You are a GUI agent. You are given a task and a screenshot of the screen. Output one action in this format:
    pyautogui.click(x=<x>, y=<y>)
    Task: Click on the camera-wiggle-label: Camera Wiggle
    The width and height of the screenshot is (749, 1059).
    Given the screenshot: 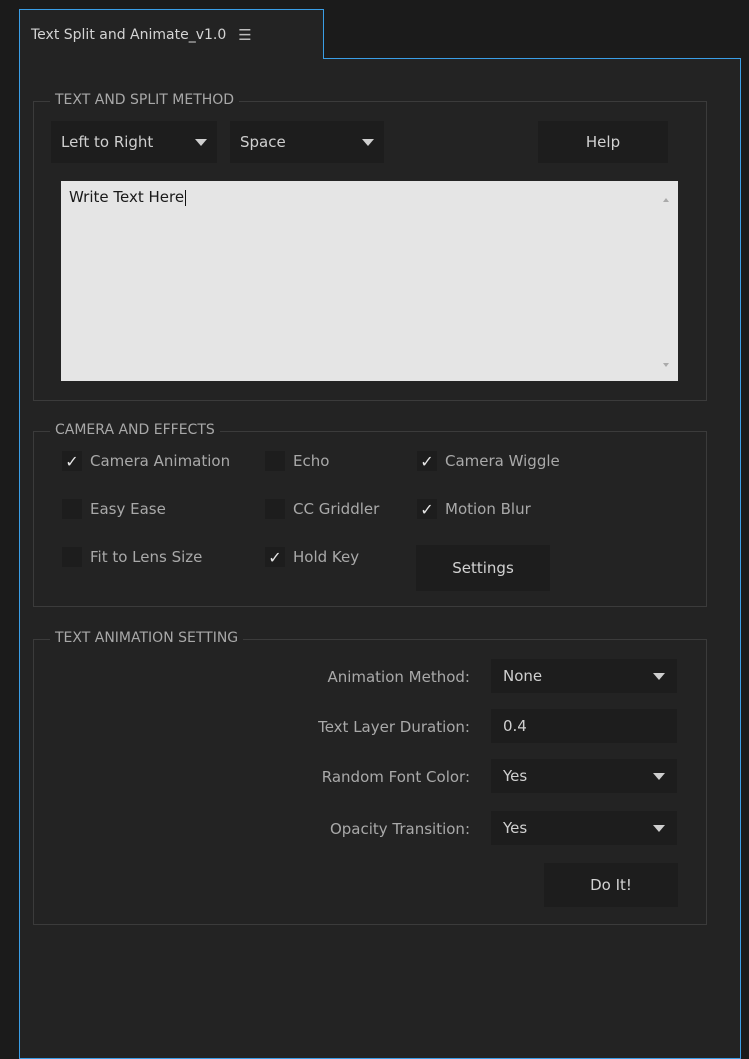 What is the action you would take?
    pyautogui.click(x=502, y=461)
    